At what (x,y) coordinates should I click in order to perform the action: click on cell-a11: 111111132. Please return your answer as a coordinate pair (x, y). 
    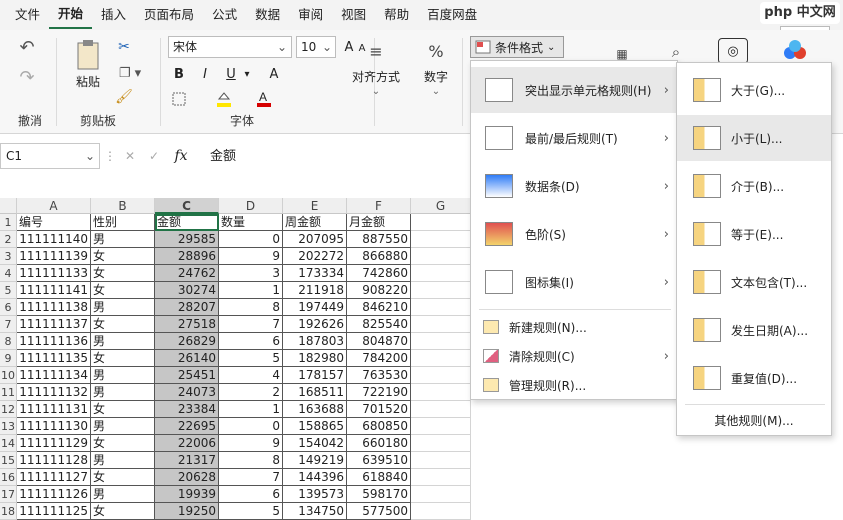
    Looking at the image, I should click on (54, 392).